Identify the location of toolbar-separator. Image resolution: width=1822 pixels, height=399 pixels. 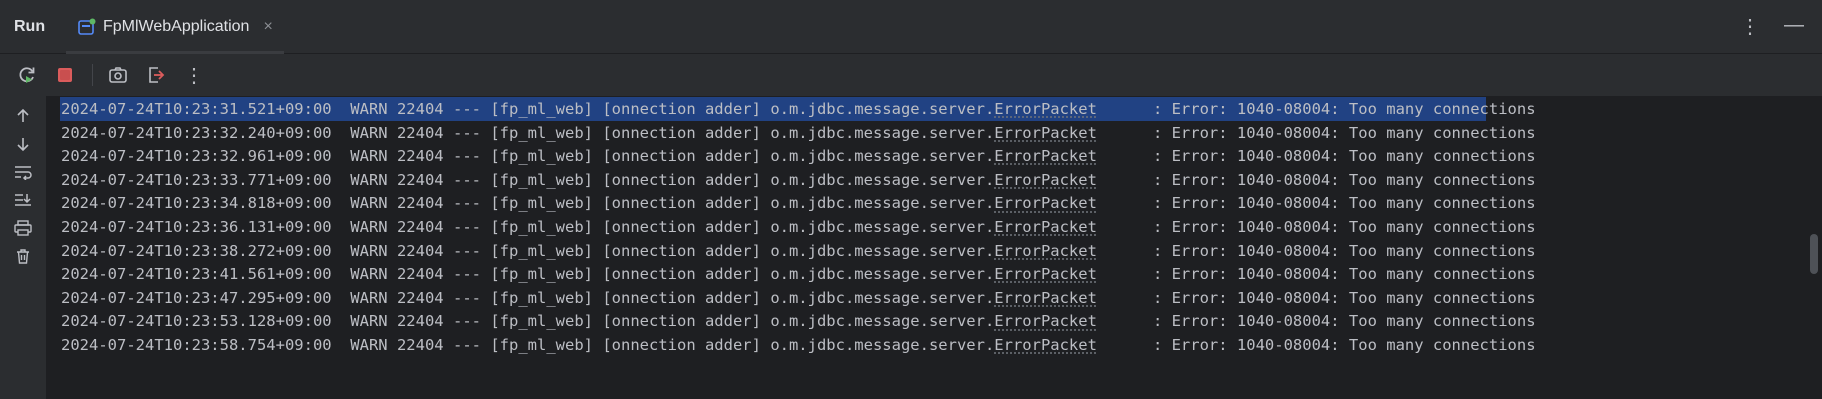
(92, 75).